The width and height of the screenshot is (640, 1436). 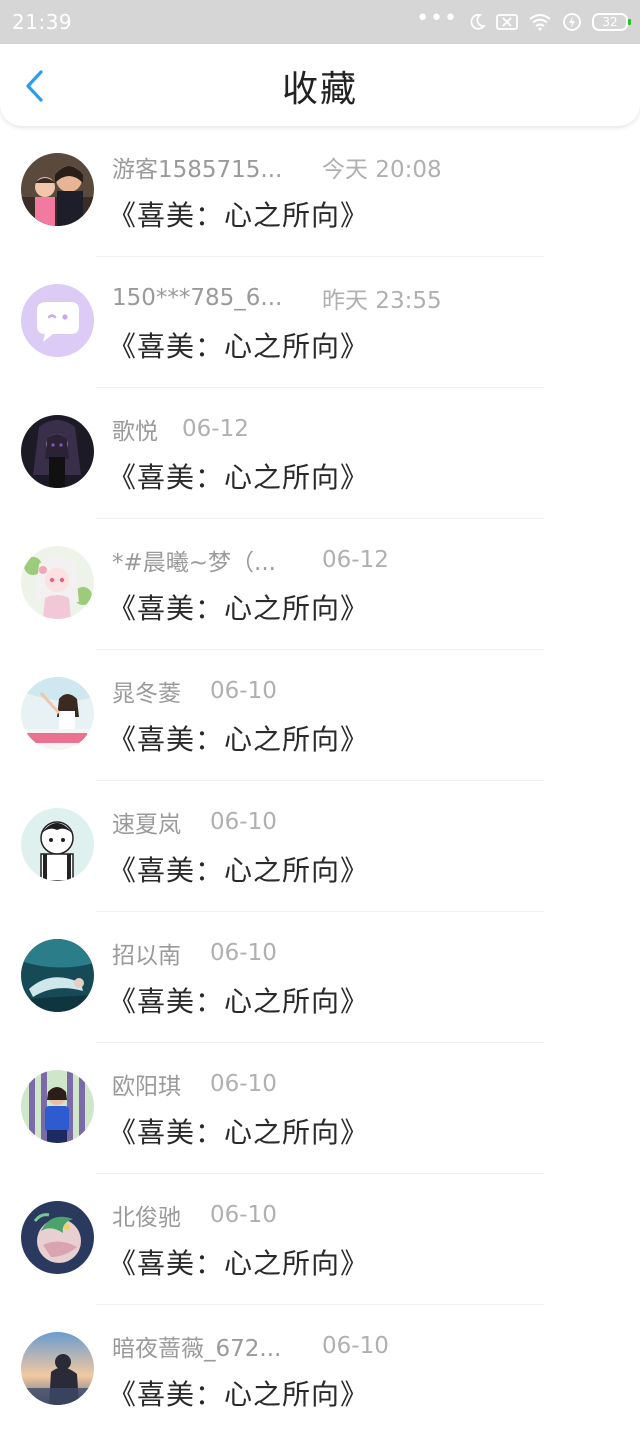 I want to click on status-time: 21:39, so click(x=42, y=22).